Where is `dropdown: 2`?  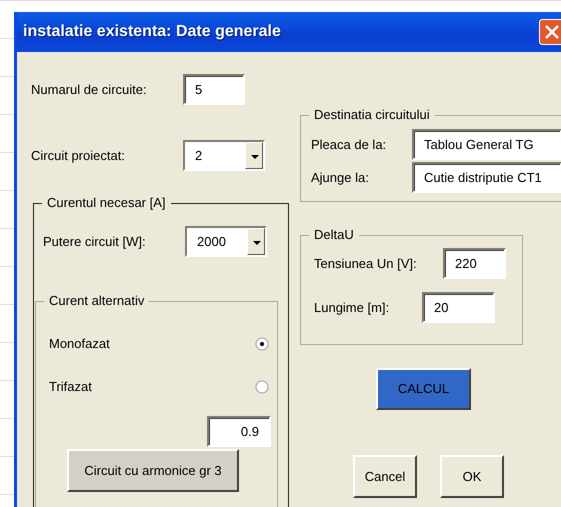
dropdown: 2 is located at coordinates (224, 155).